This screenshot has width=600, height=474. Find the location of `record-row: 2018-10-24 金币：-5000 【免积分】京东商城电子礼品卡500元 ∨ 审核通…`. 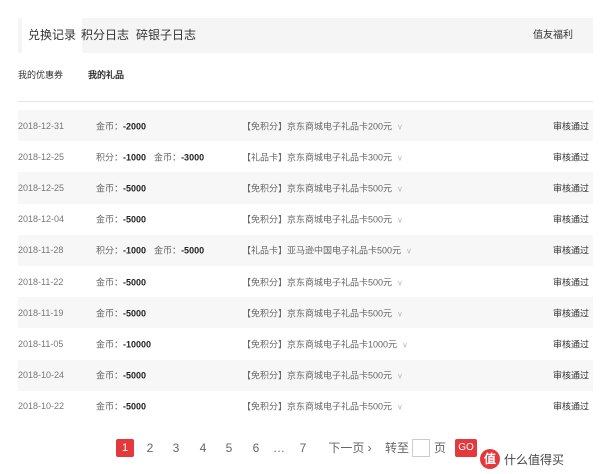

record-row: 2018-10-24 金币：-5000 【免积分】京东商城电子礼品卡500元 ∨ 审核通… is located at coordinates (305, 375).